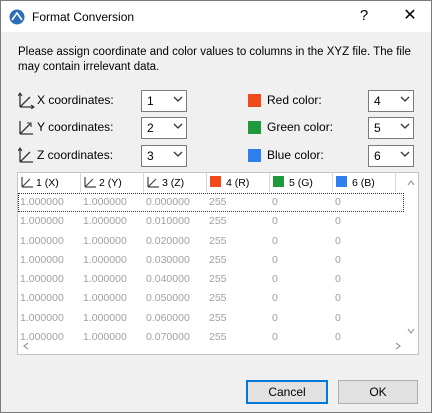 The height and width of the screenshot is (413, 432). What do you see at coordinates (294, 100) in the screenshot?
I see `red-color-label: Red color:` at bounding box center [294, 100].